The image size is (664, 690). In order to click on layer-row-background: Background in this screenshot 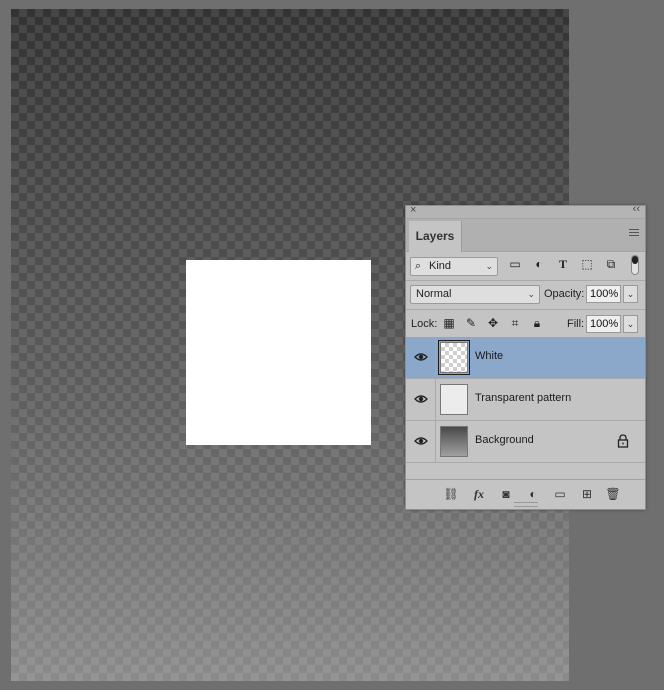, I will do `click(525, 442)`.